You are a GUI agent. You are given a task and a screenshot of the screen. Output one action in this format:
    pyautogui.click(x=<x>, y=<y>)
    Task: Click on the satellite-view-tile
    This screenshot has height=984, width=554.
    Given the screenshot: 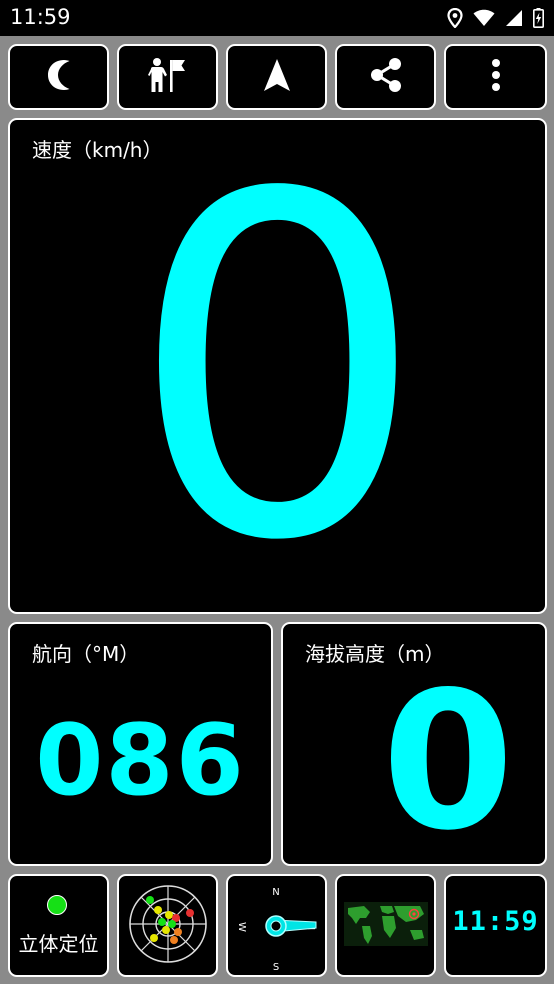 What is the action you would take?
    pyautogui.click(x=167, y=925)
    